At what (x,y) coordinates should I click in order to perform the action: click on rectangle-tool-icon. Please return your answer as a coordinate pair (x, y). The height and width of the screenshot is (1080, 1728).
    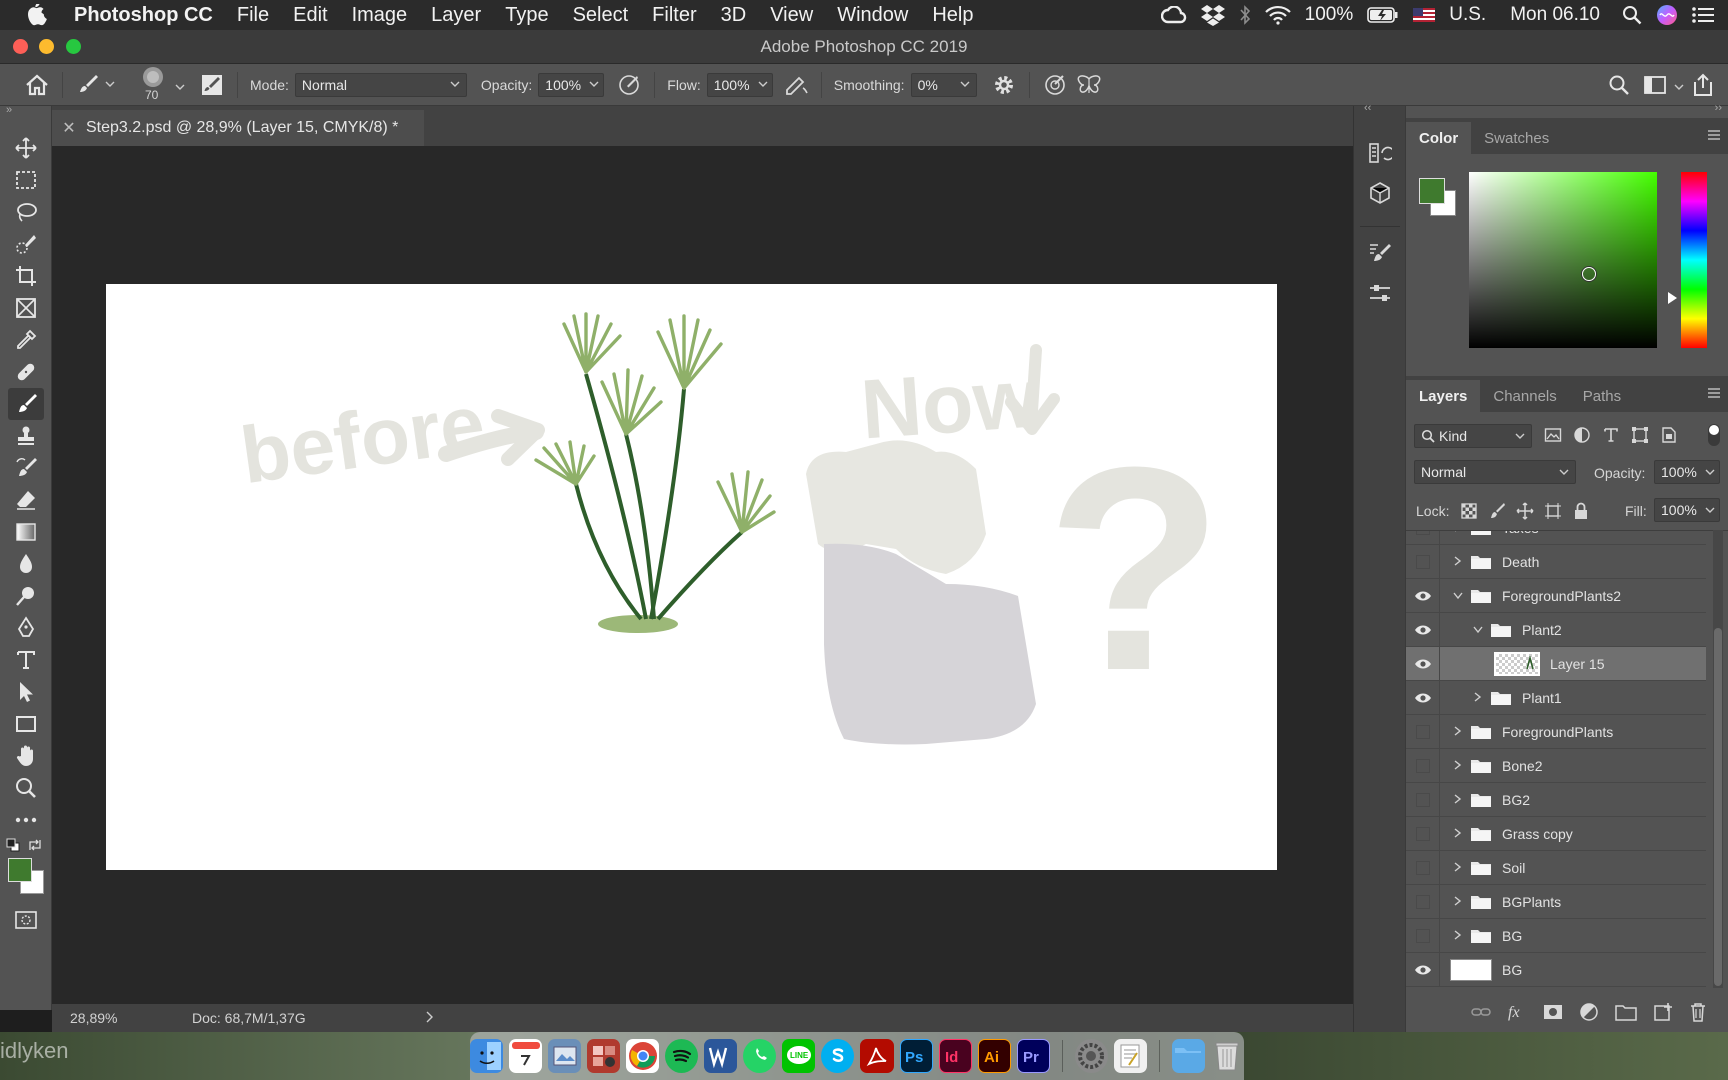
    Looking at the image, I should click on (26, 724).